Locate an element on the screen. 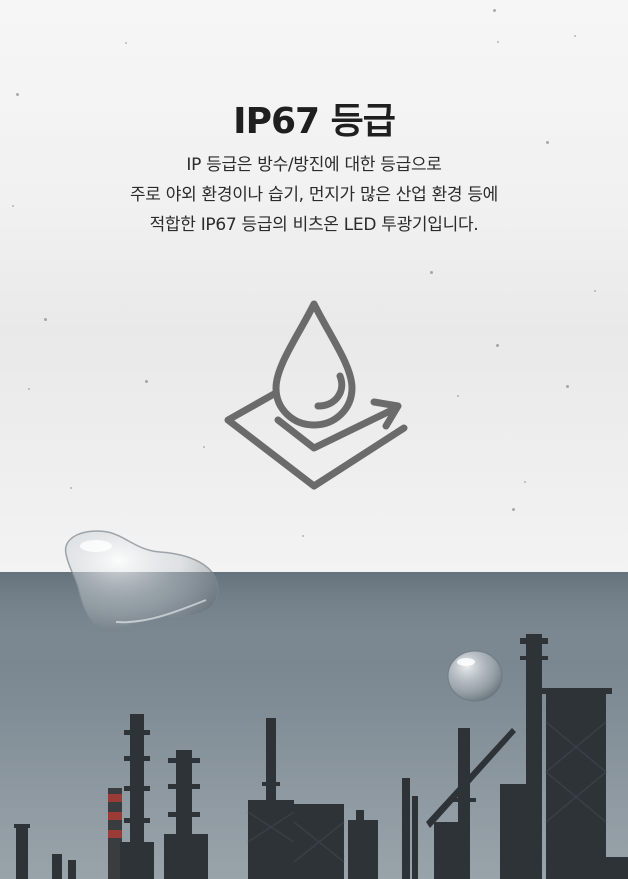 Image resolution: width=628 pixels, height=879 pixels. water-droplet-small is located at coordinates (475, 676).